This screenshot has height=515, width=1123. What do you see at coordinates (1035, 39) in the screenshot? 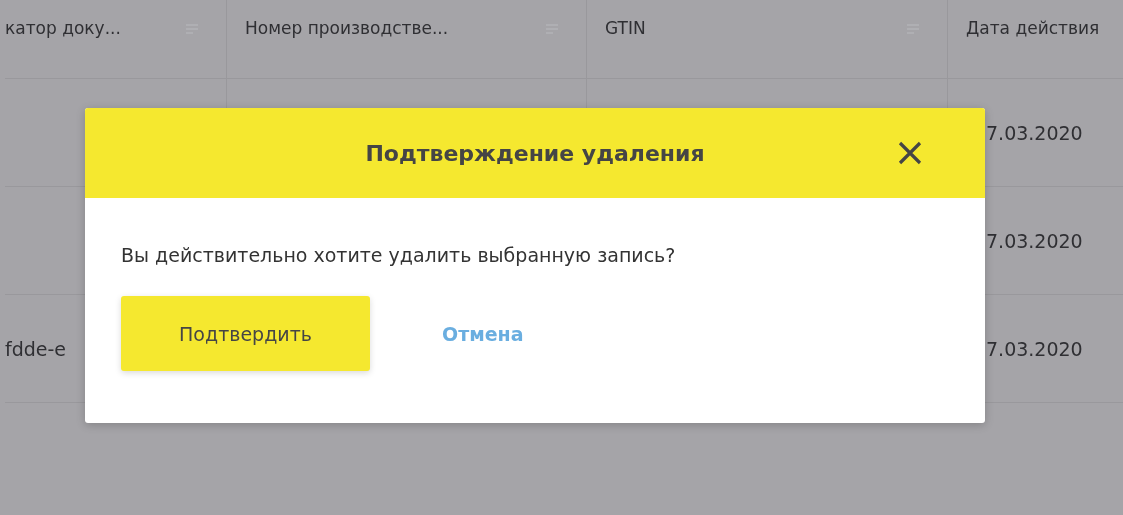
I see `column-header: Дата действия` at bounding box center [1035, 39].